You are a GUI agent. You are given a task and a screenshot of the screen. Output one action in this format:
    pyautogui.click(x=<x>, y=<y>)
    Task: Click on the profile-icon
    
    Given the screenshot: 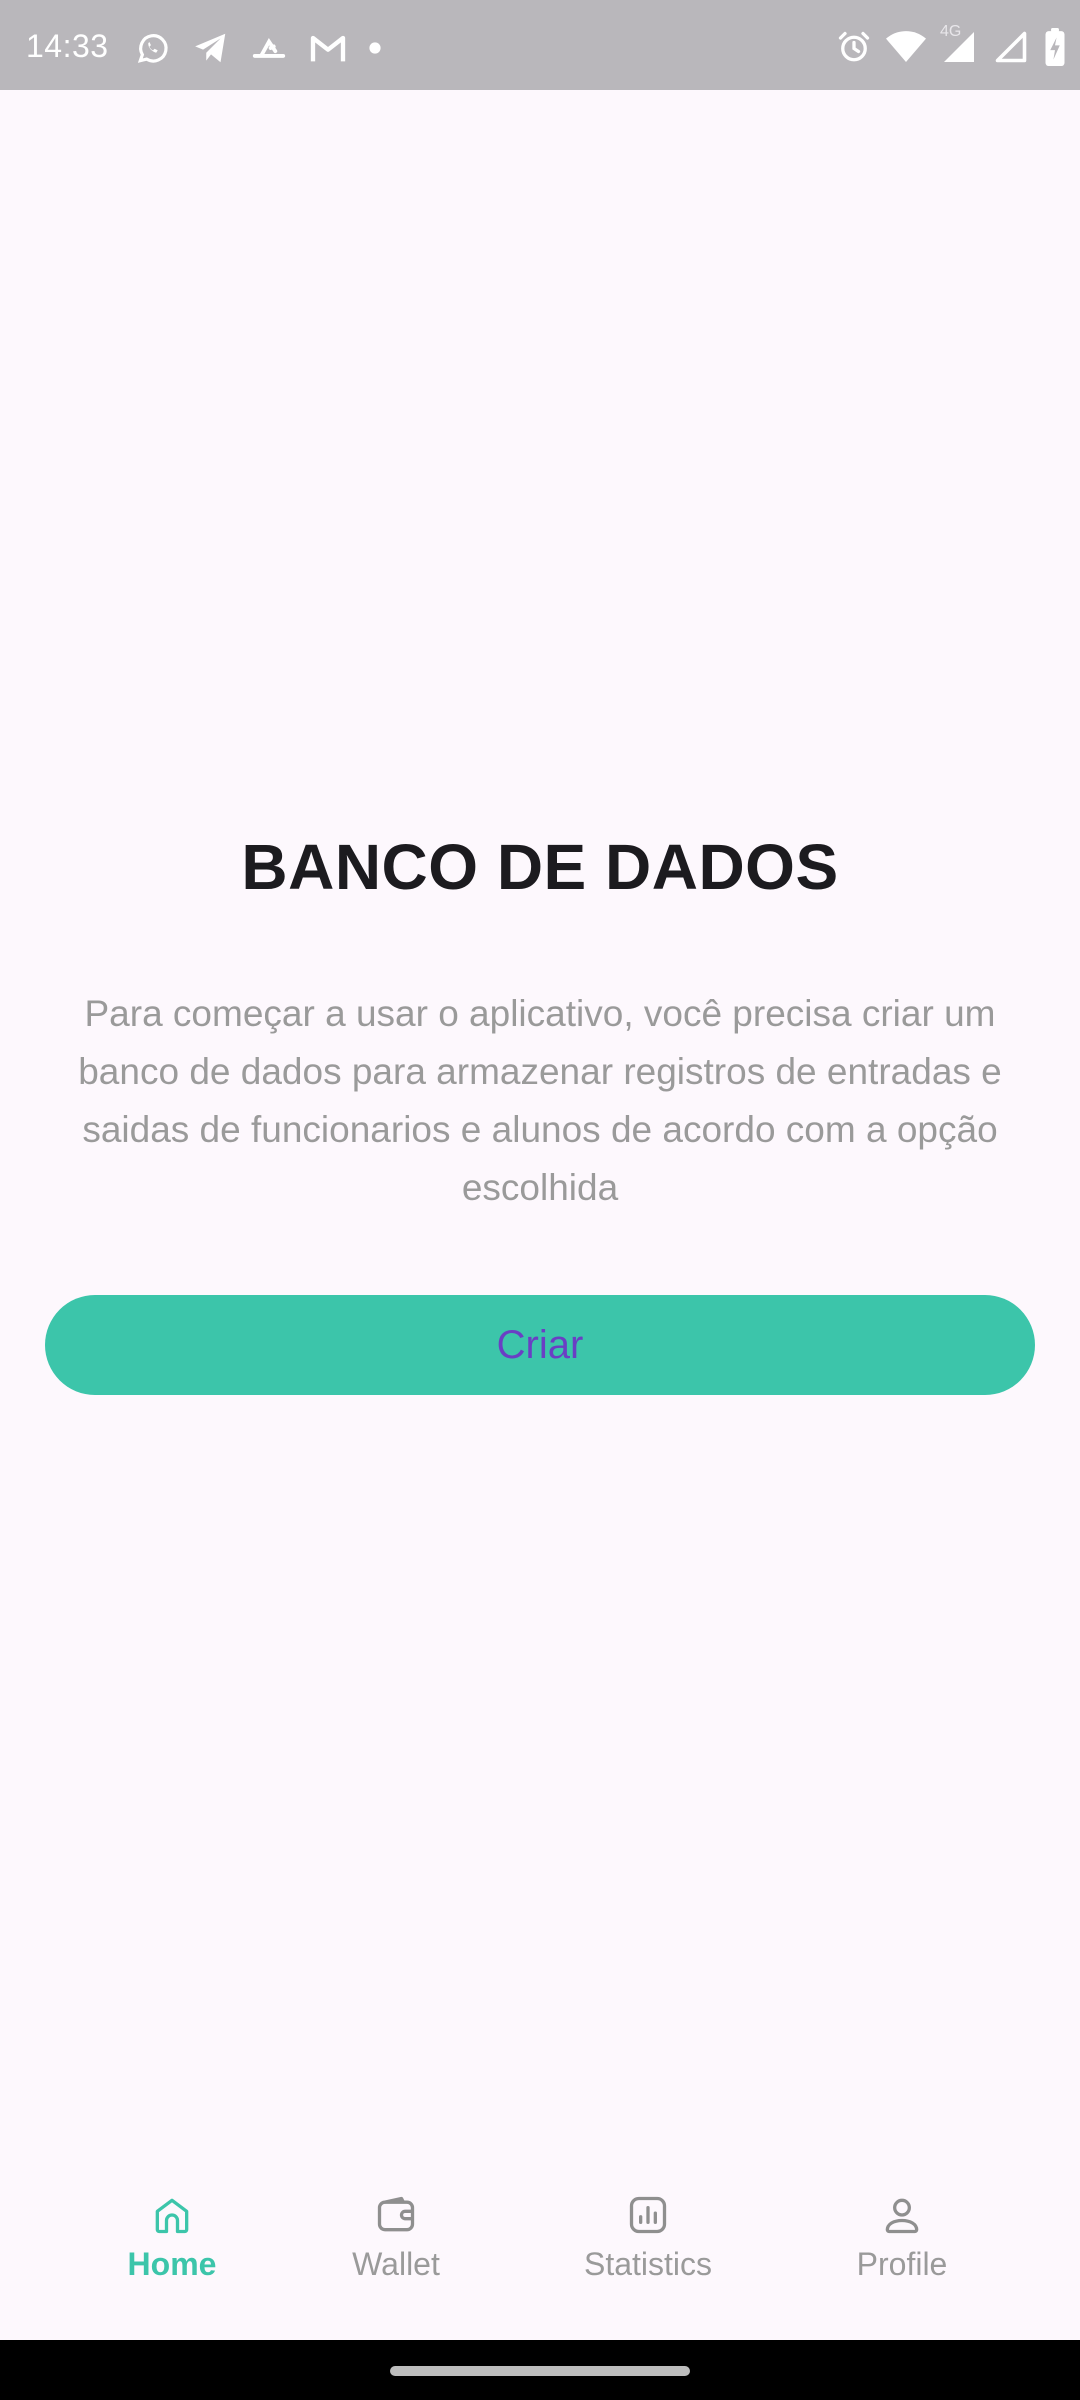 What is the action you would take?
    pyautogui.click(x=902, y=2215)
    